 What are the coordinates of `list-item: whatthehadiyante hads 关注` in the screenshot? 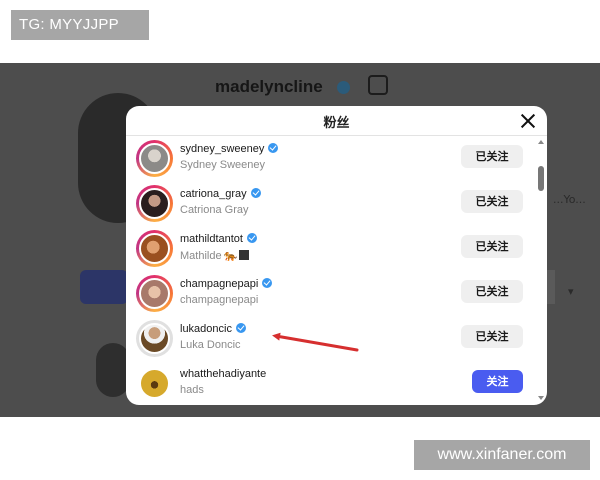 It's located at (331, 384).